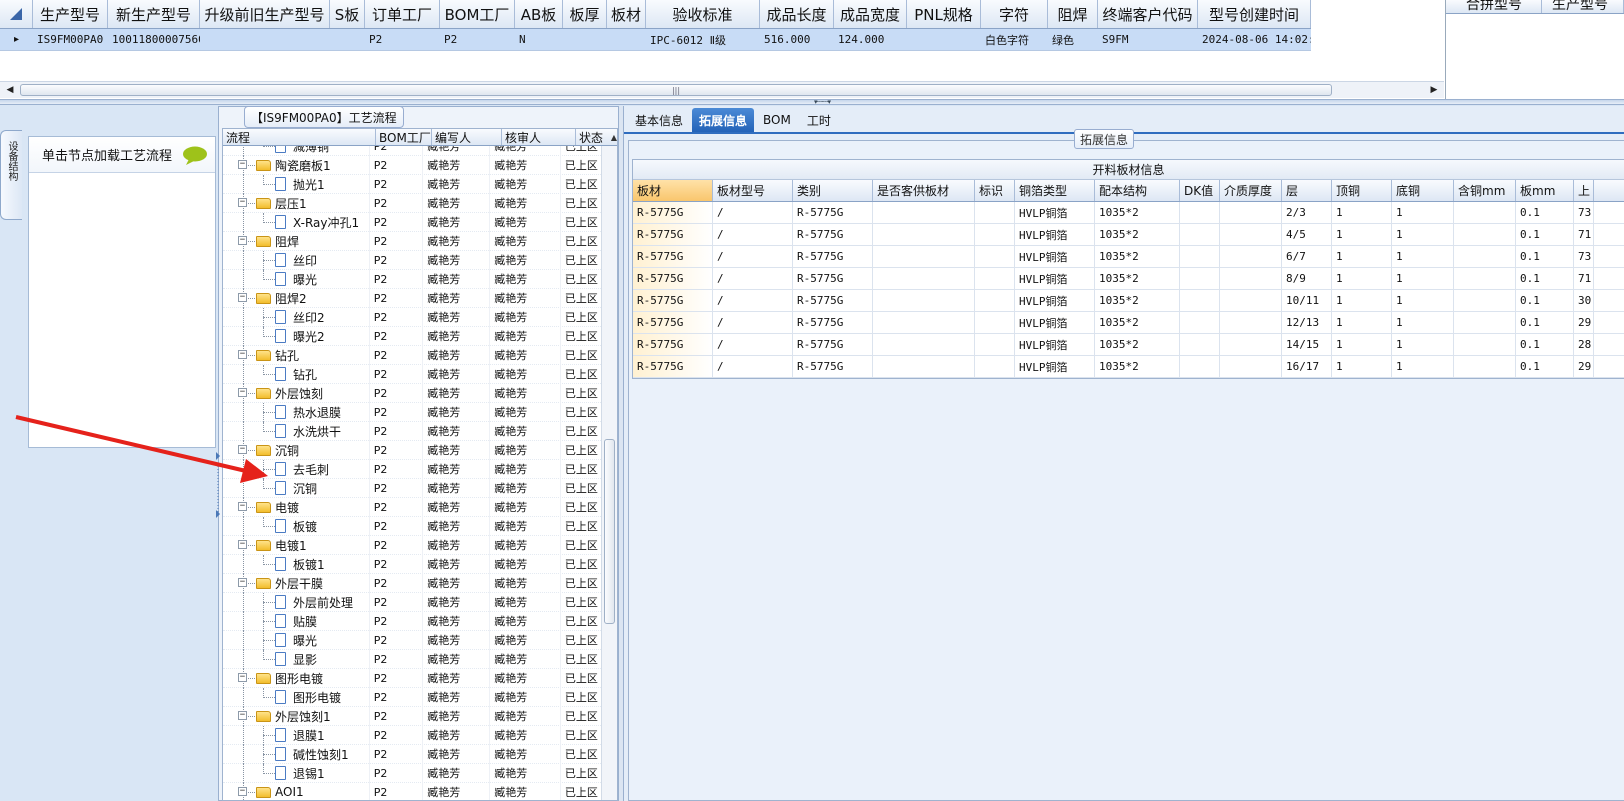 This screenshot has width=1624, height=801. I want to click on panel-resize-handle, so click(218, 490).